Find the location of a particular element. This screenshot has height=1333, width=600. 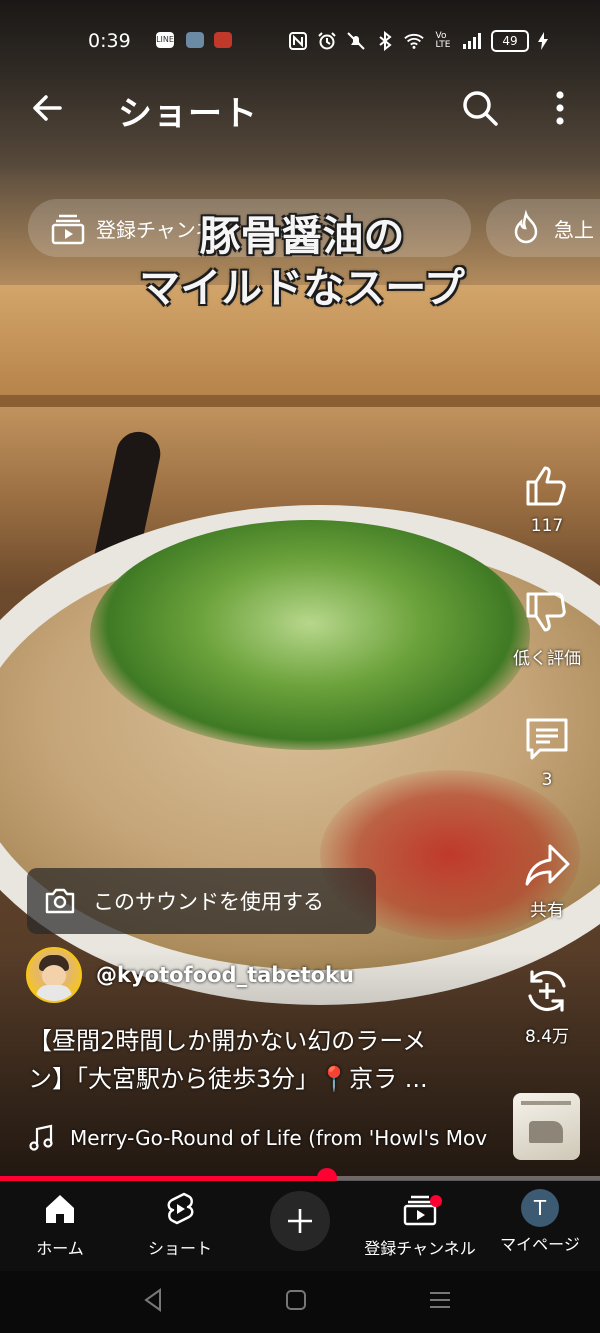

volte-icon: Vo LTE is located at coordinates (443, 40).